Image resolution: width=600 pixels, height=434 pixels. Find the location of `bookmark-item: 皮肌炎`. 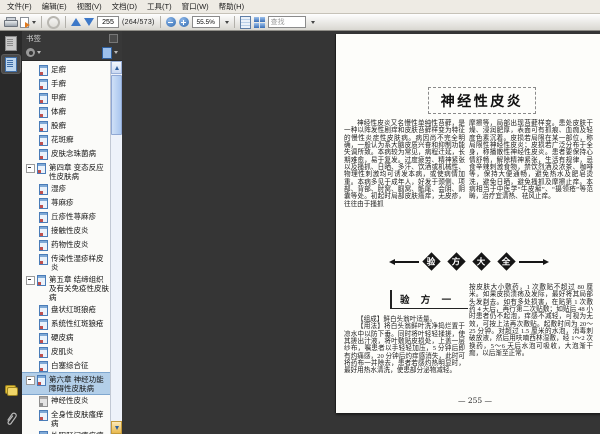

bookmark-item: 皮肌炎 is located at coordinates (66, 352).